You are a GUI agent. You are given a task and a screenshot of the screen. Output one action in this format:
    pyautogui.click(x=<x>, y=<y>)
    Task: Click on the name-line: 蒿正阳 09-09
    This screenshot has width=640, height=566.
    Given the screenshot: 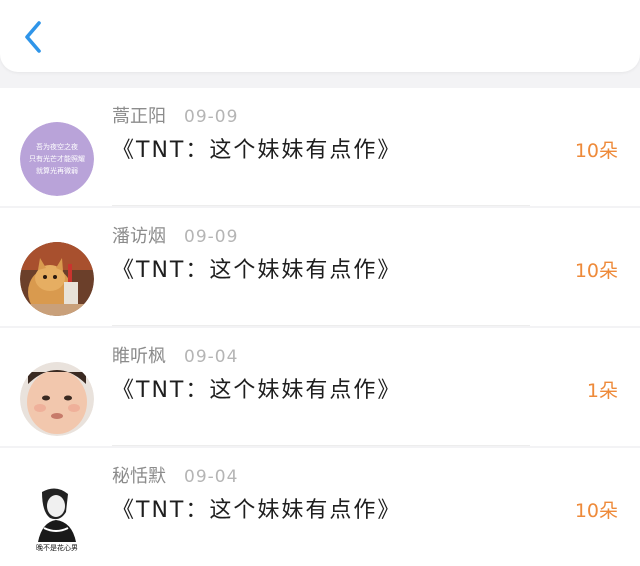 What is the action you would take?
    pyautogui.click(x=175, y=116)
    